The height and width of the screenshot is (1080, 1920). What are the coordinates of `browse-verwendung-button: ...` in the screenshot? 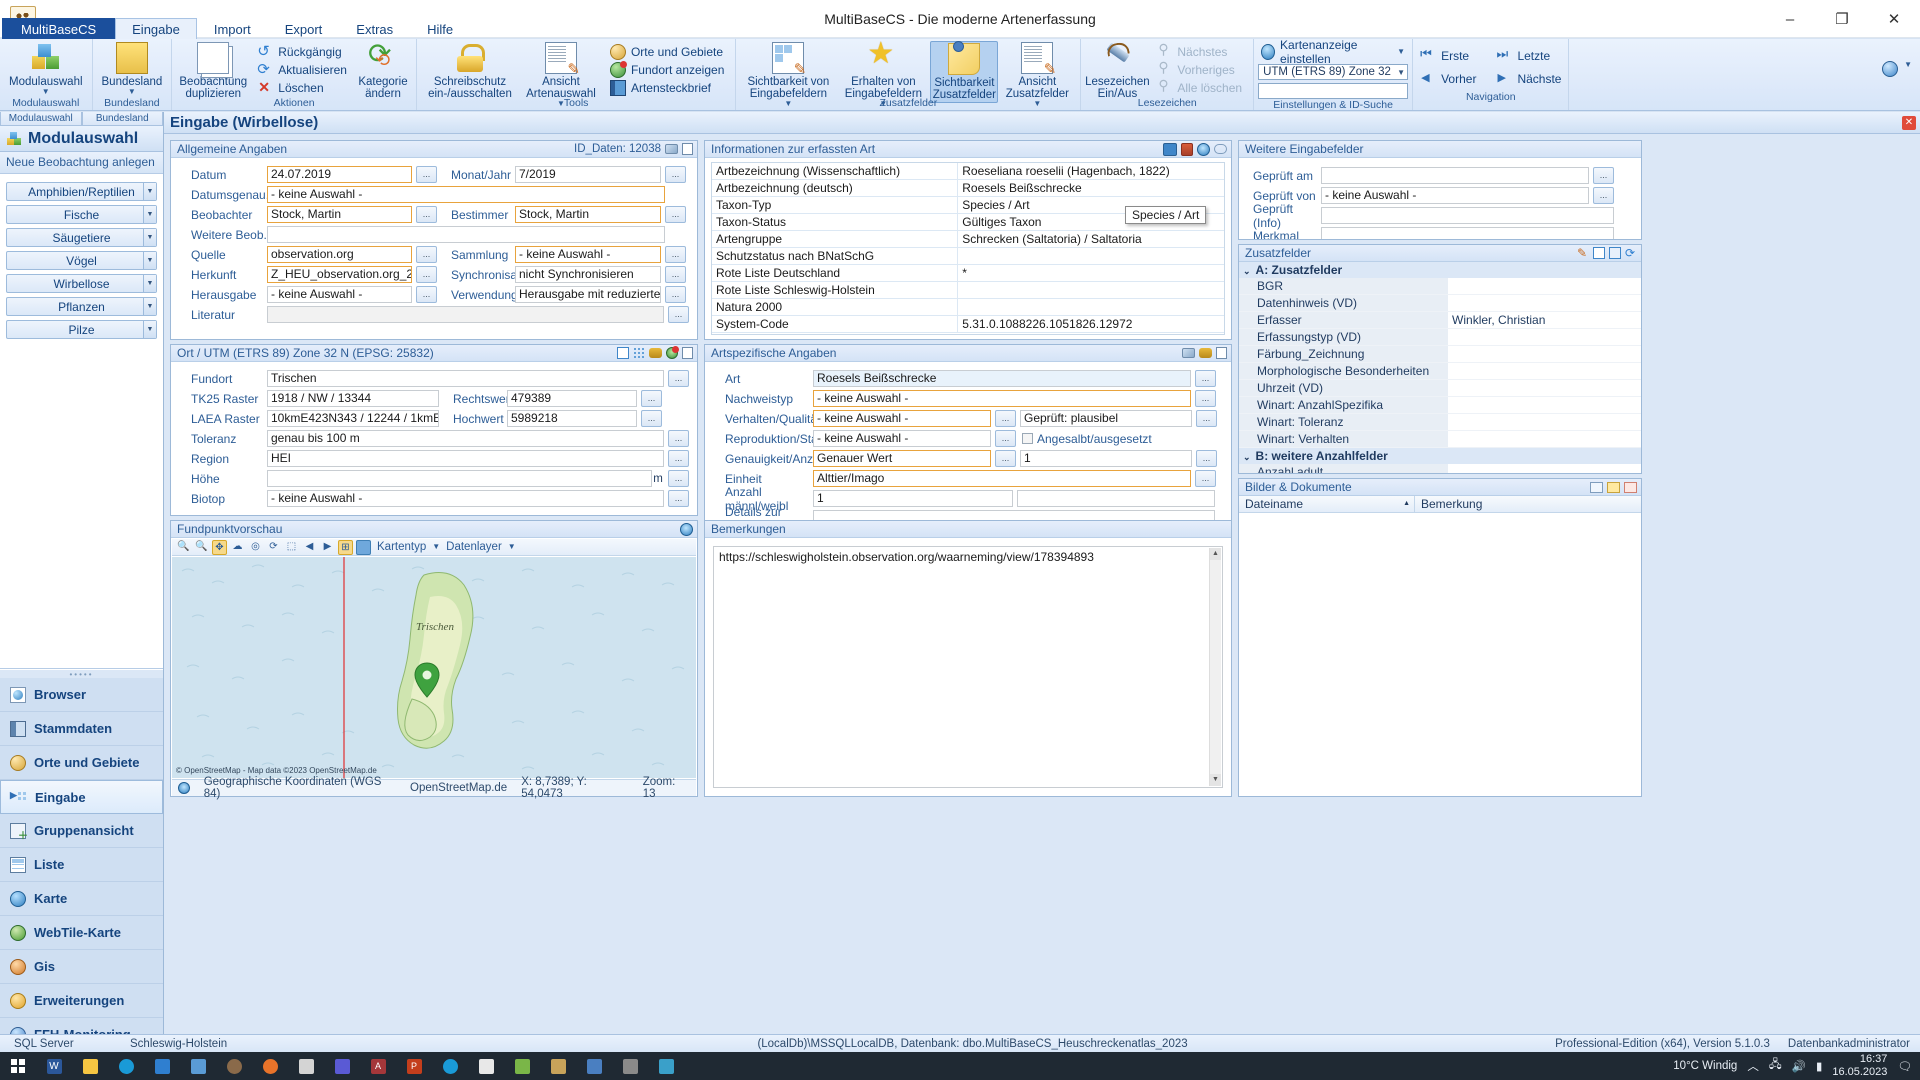 It's located at (675, 294).